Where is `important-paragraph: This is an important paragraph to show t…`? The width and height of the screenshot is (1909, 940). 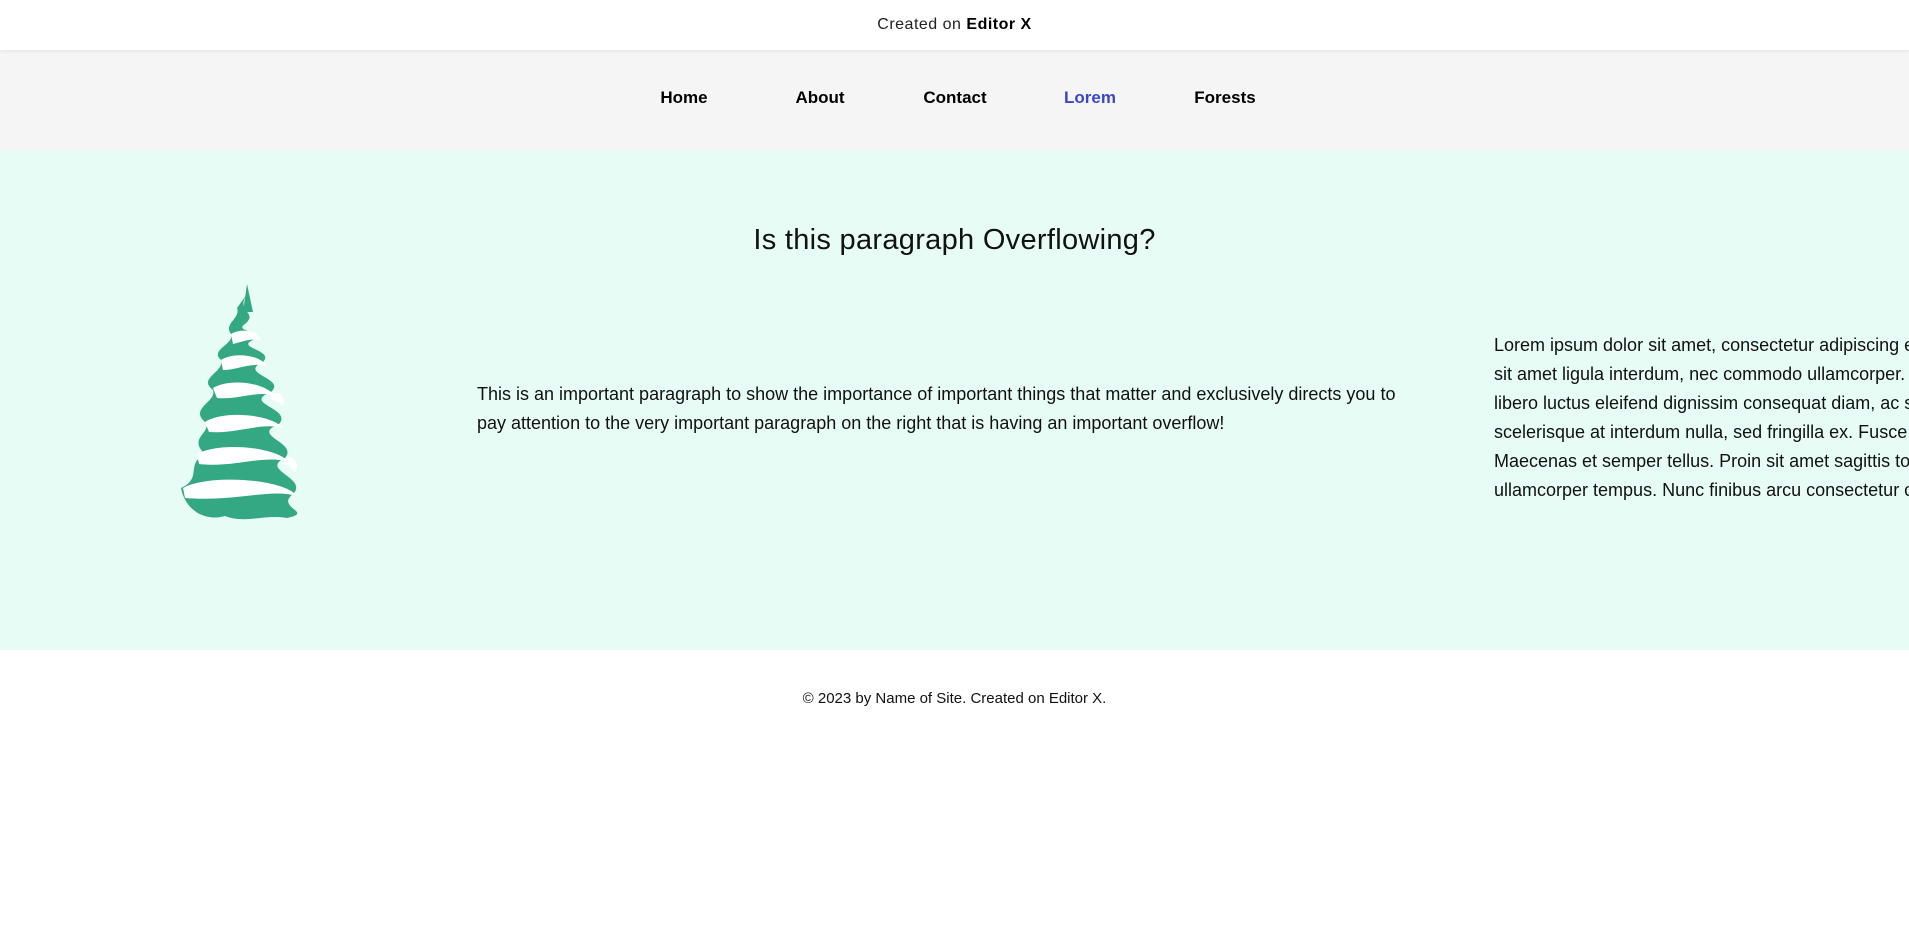 important-paragraph: This is an important paragraph to show t… is located at coordinates (936, 408).